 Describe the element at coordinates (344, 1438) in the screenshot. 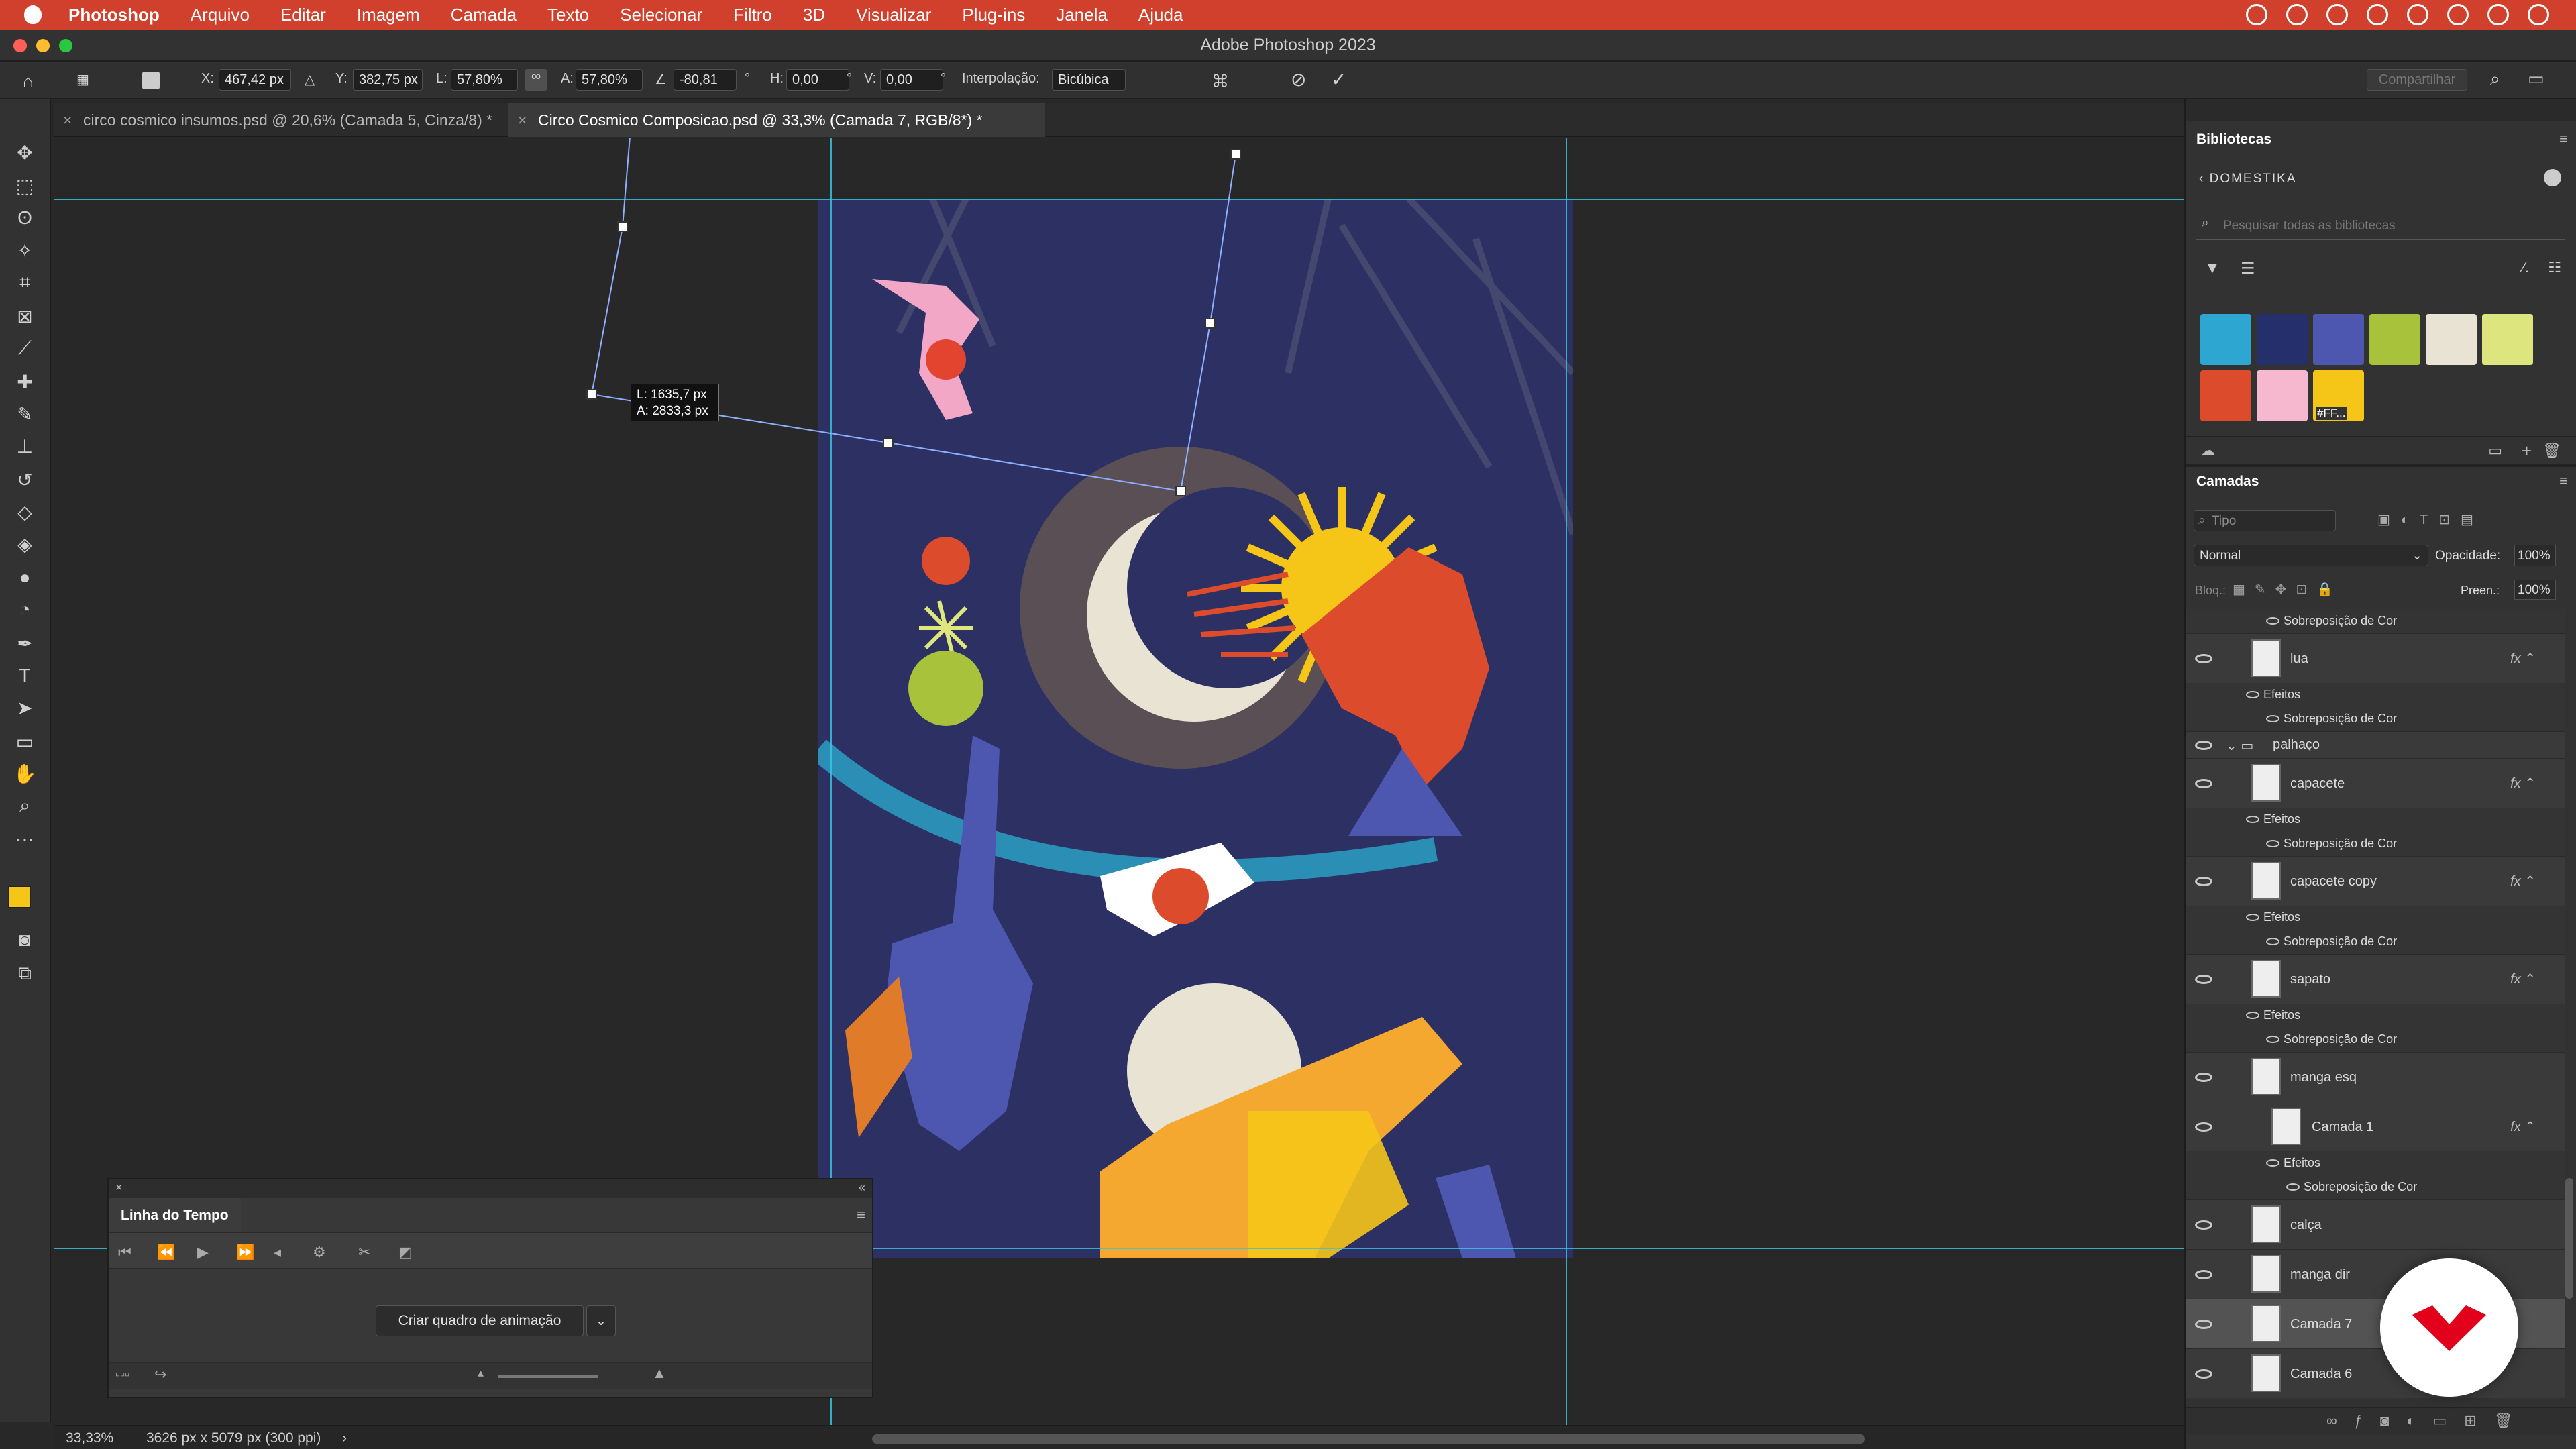

I see `status-arrow: ›` at that location.